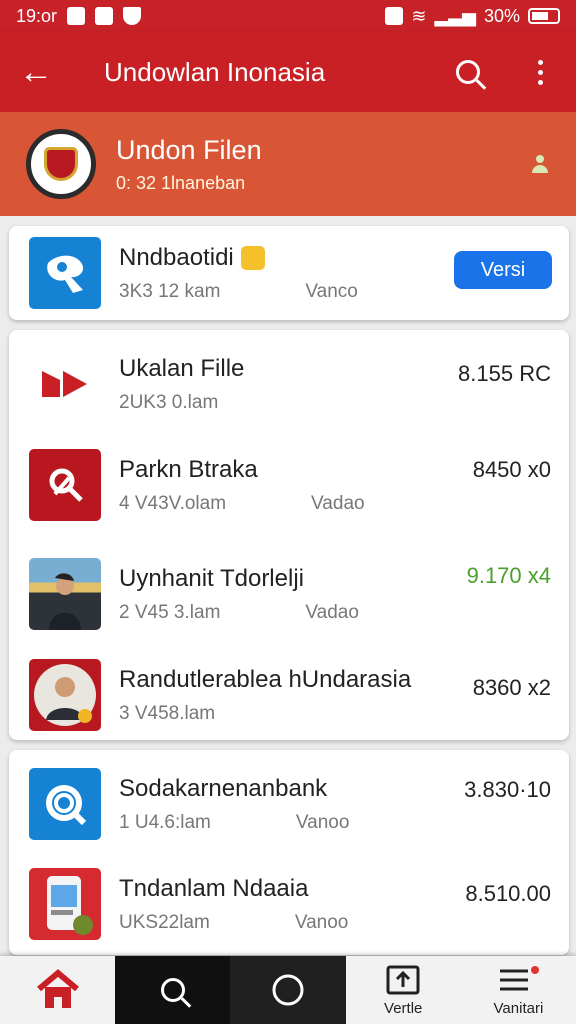  Describe the element at coordinates (189, 149) in the screenshot. I see `profile-title: Undon Filen` at that location.